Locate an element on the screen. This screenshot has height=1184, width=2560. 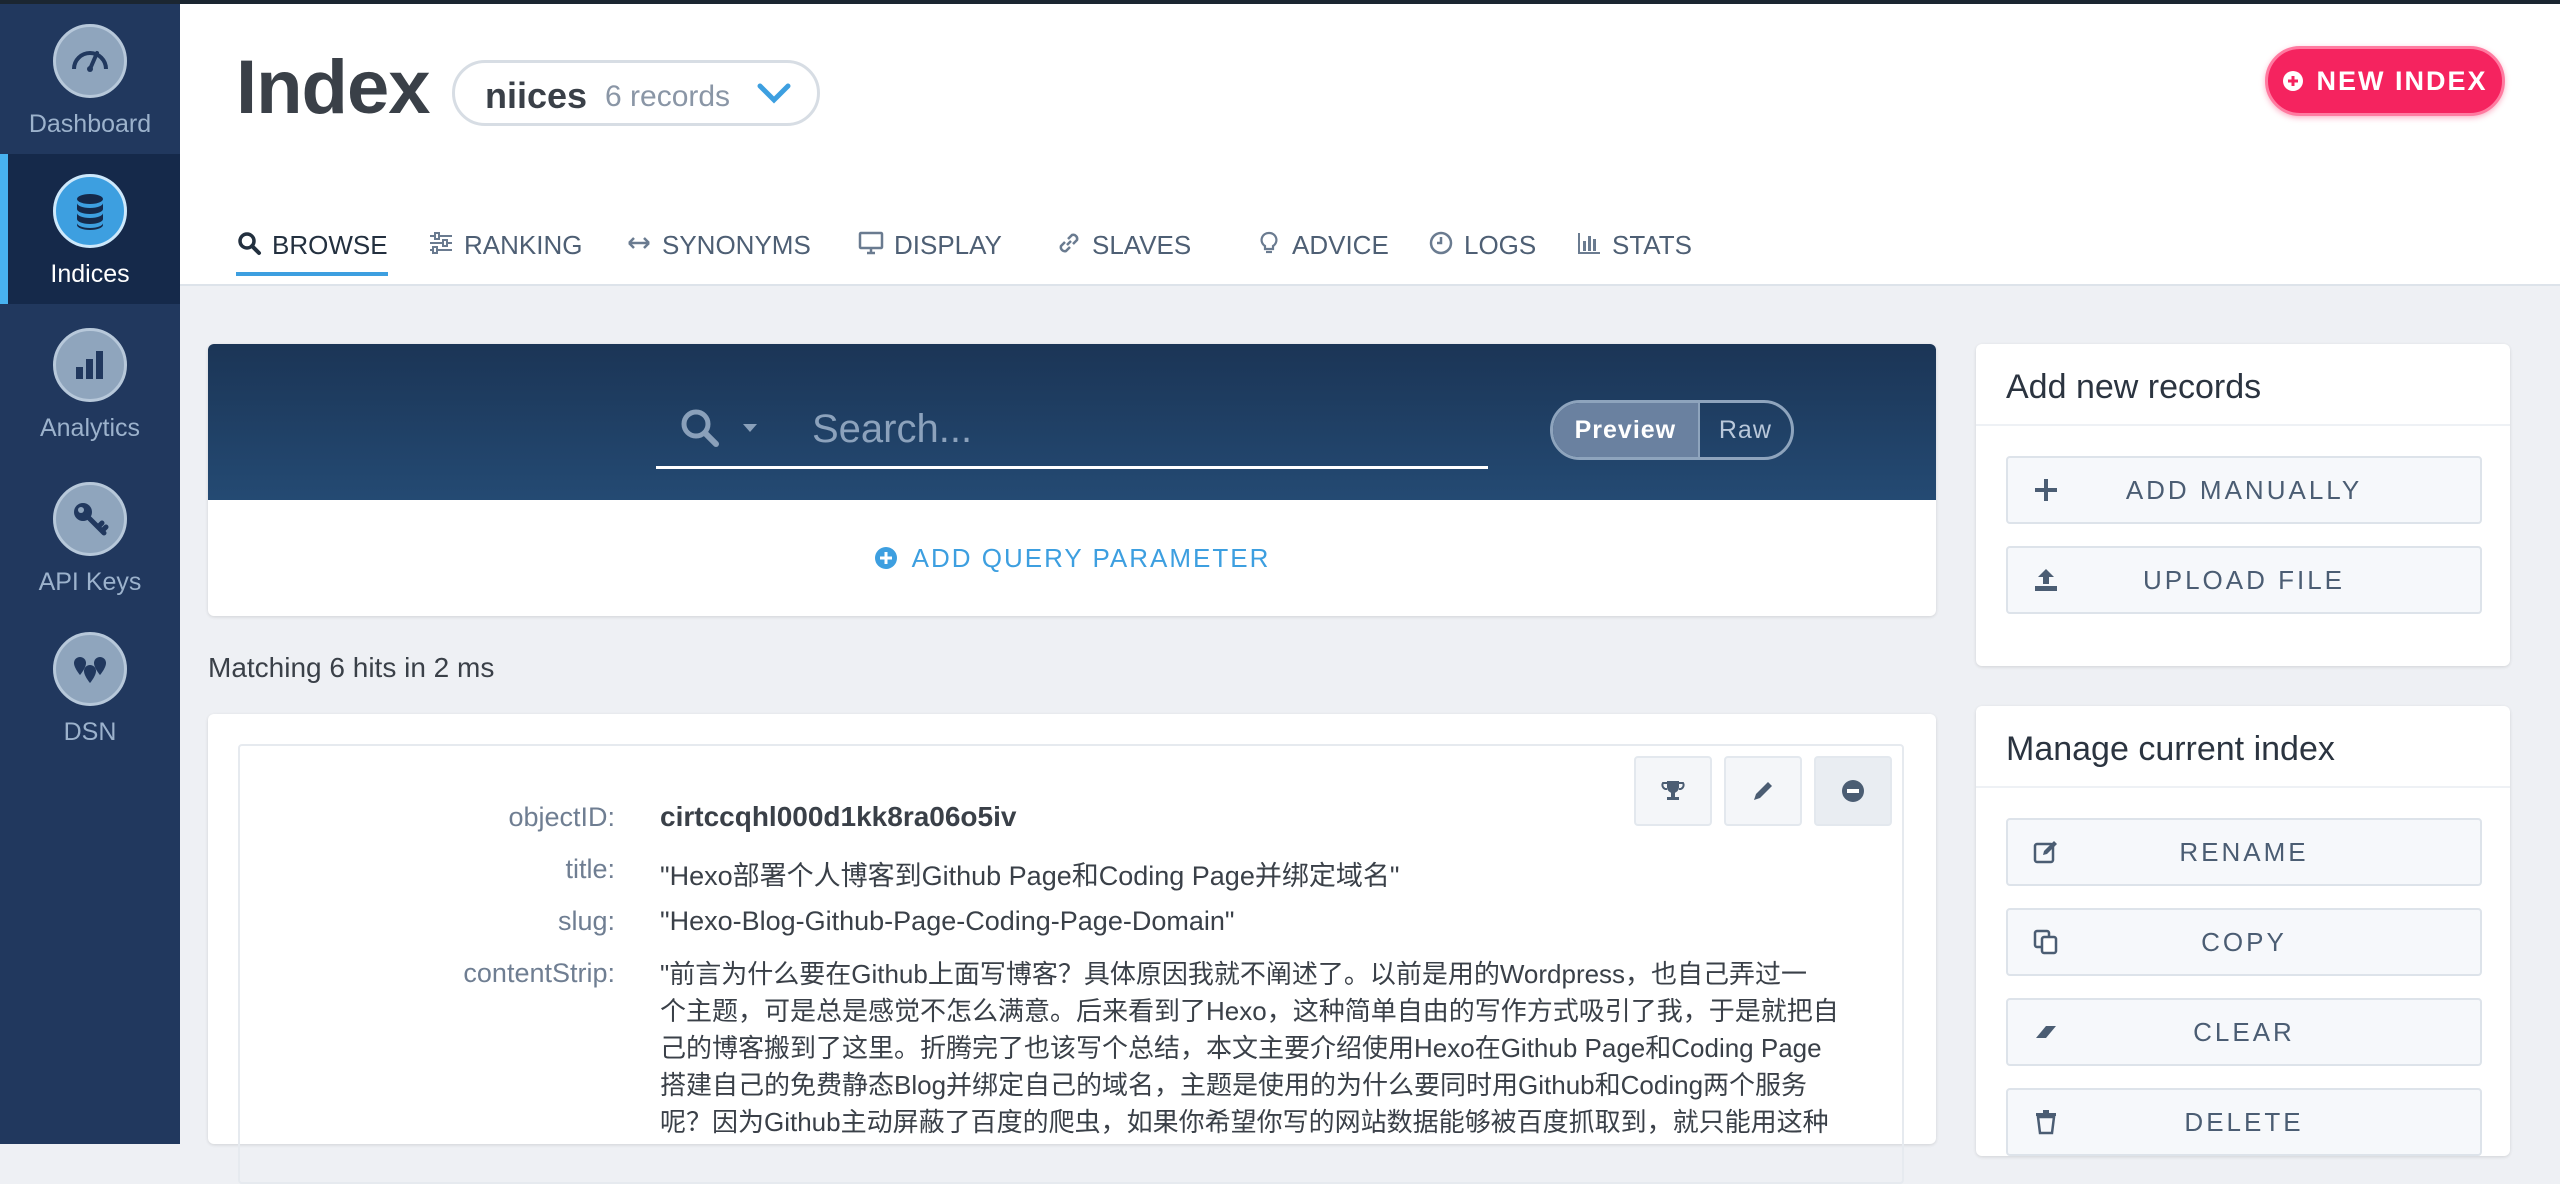
sidebar: Dashboard Indices Analytics API Keys DSN is located at coordinates (90, 574).